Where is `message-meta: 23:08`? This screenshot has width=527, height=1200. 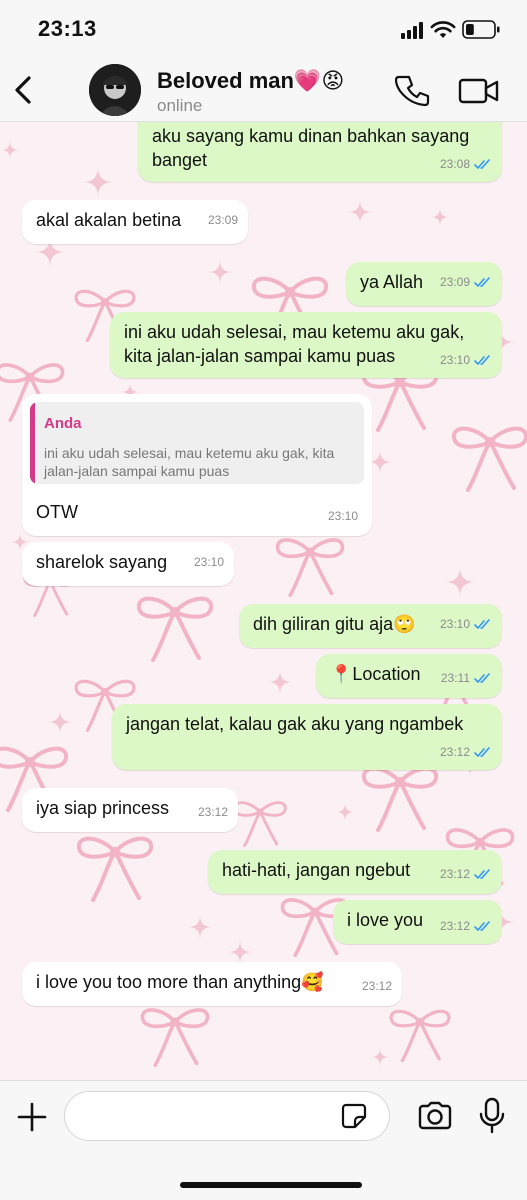
message-meta: 23:08 is located at coordinates (466, 164).